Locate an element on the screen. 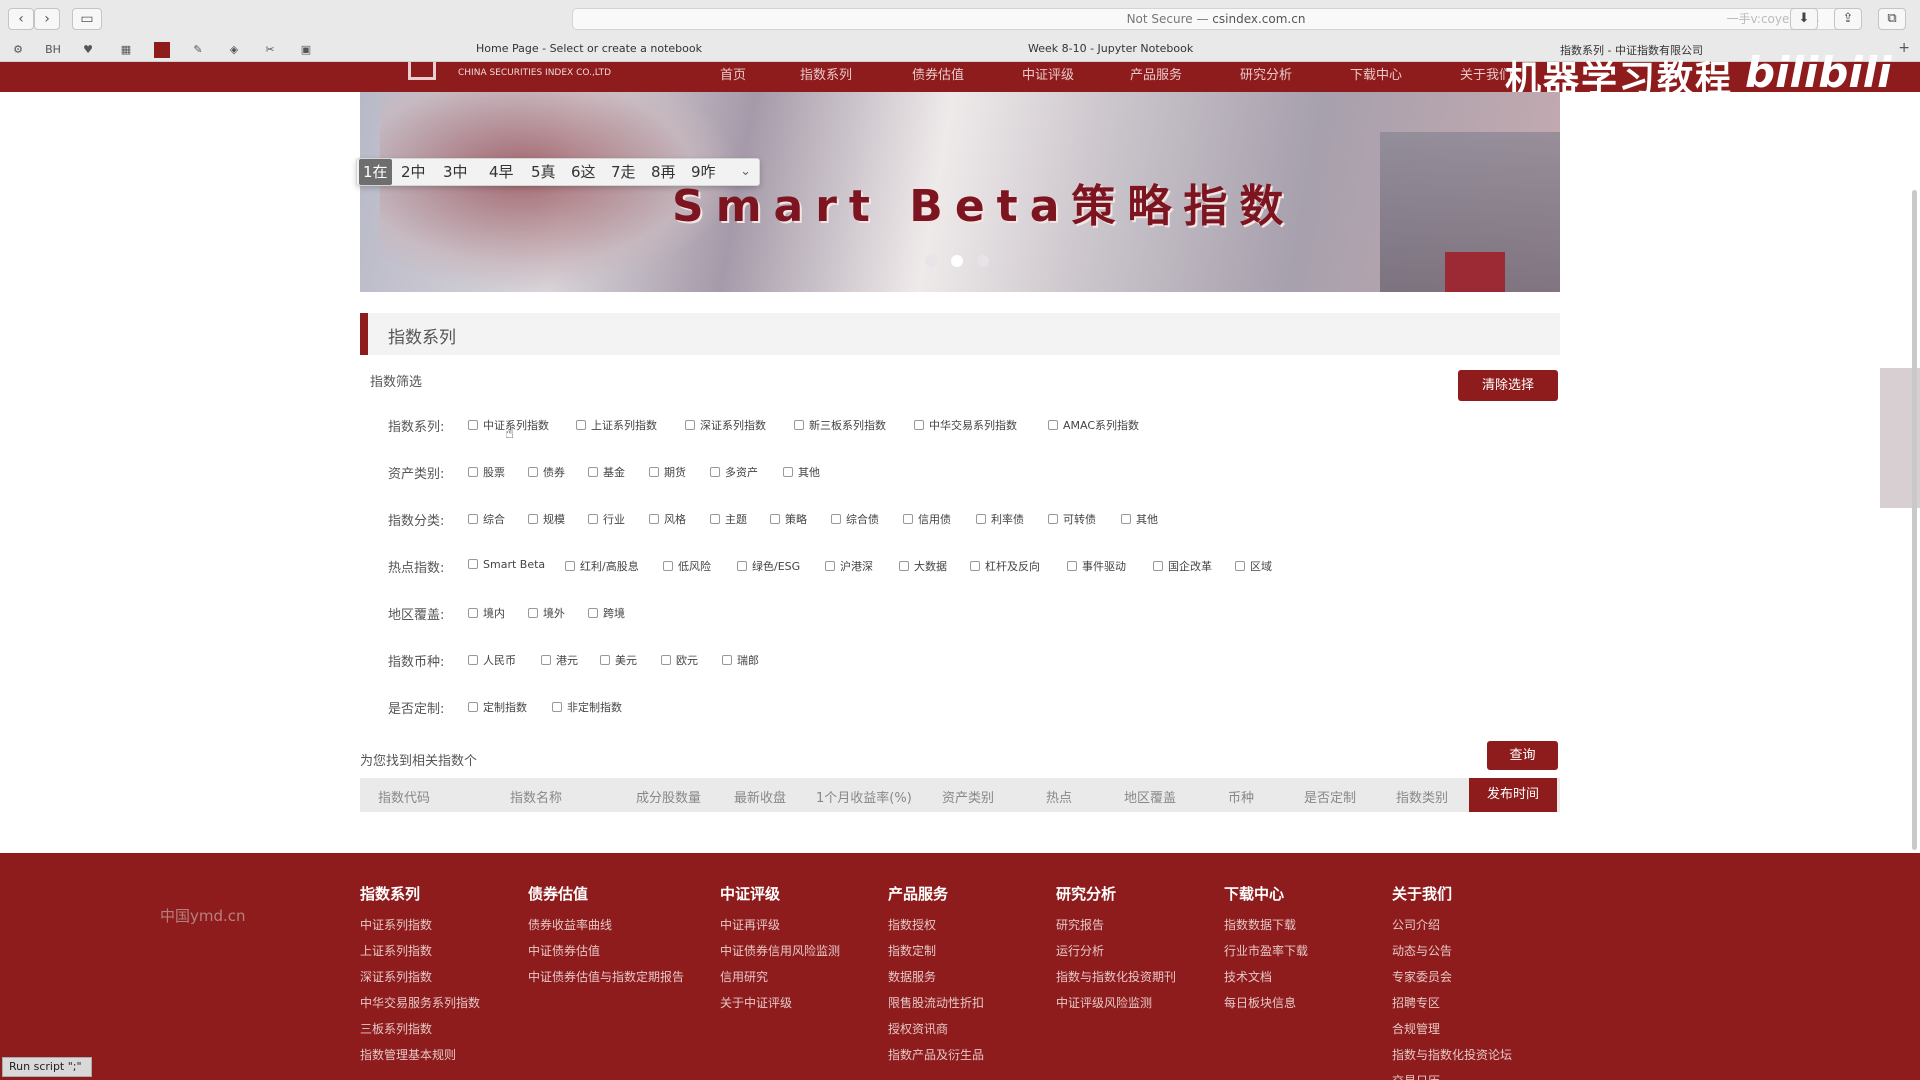 This screenshot has height=1080, width=1920. filter-option: 中华交易系列指数 is located at coordinates (965, 425).